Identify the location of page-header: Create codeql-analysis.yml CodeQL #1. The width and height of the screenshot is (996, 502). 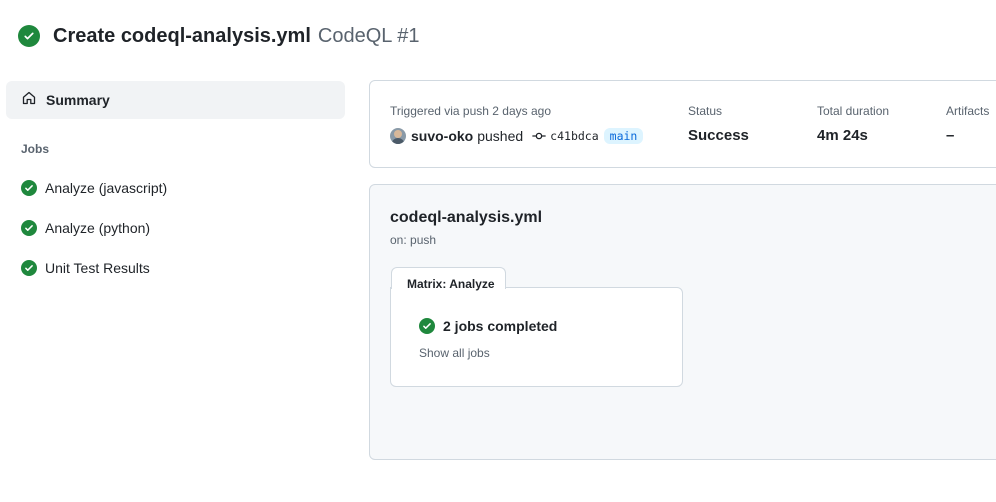
(218, 36).